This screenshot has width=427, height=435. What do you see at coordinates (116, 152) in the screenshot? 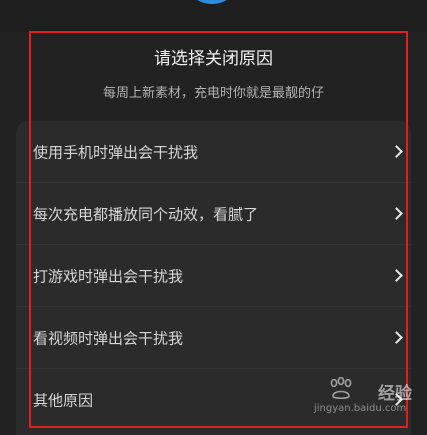
I see `reason-label: 使用手机时弹出会干扰我` at bounding box center [116, 152].